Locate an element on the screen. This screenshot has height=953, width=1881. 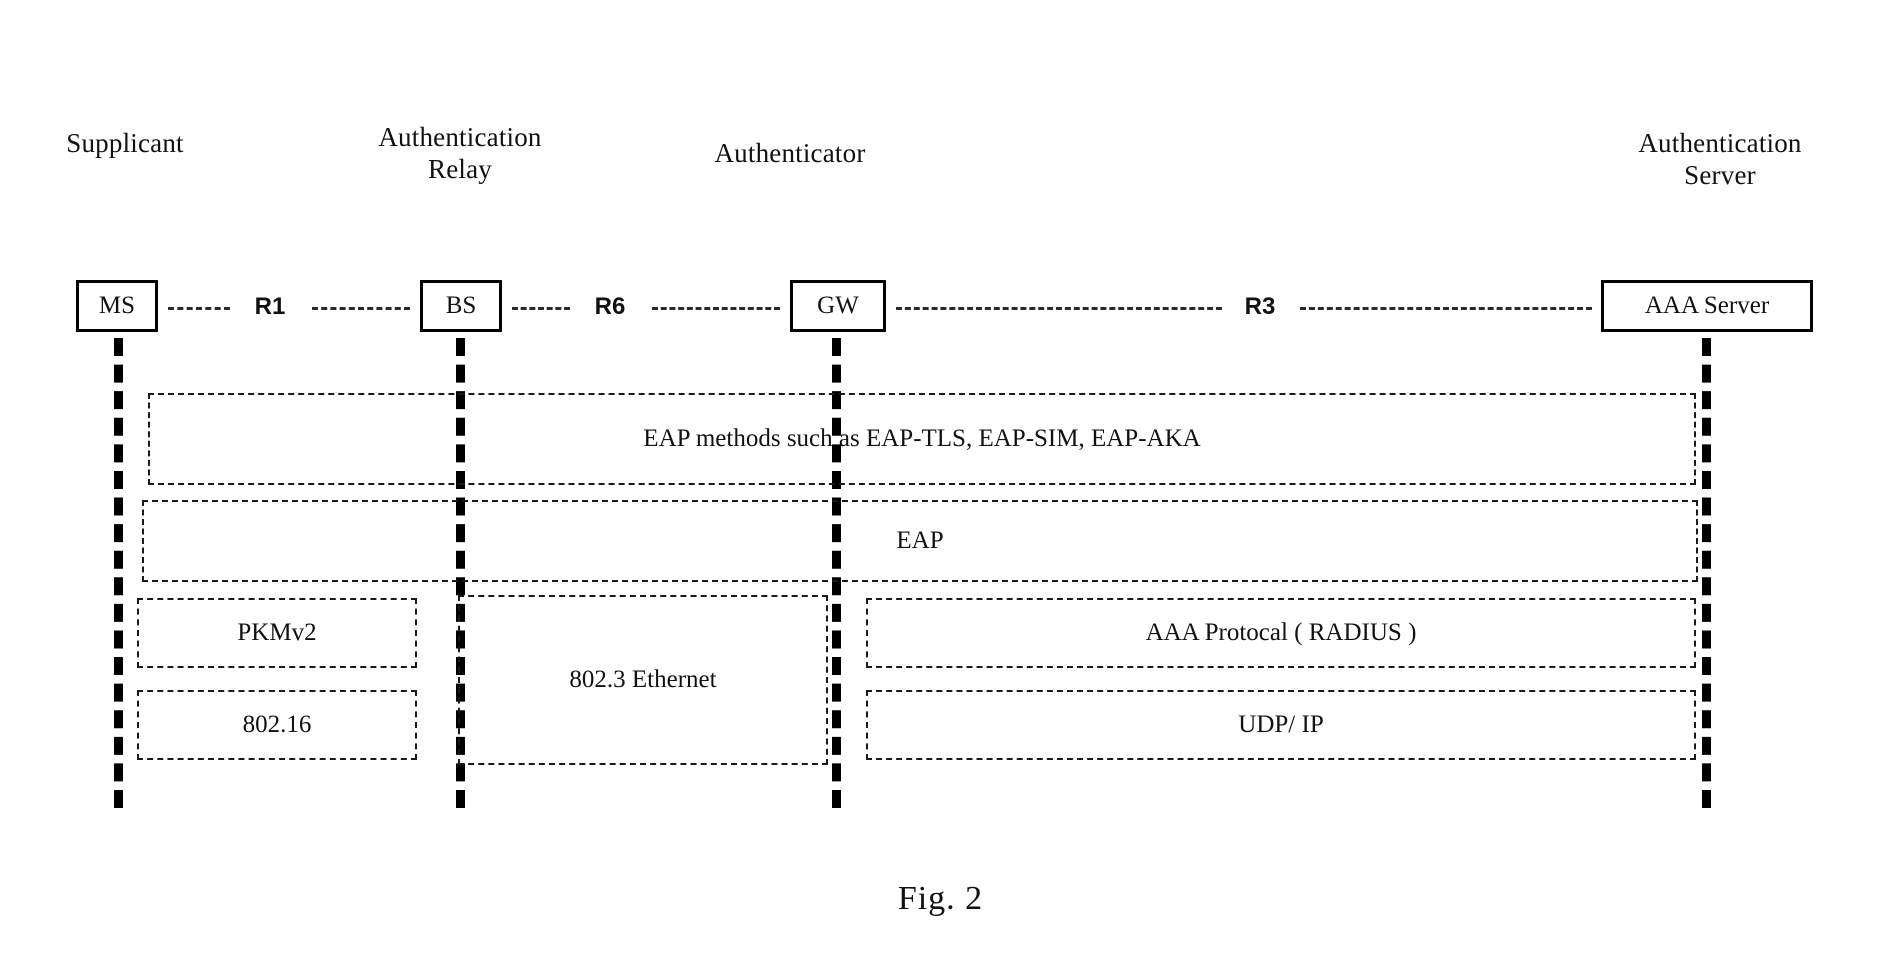
connector-r3-reference-point-seg-right is located at coordinates (1446, 308).